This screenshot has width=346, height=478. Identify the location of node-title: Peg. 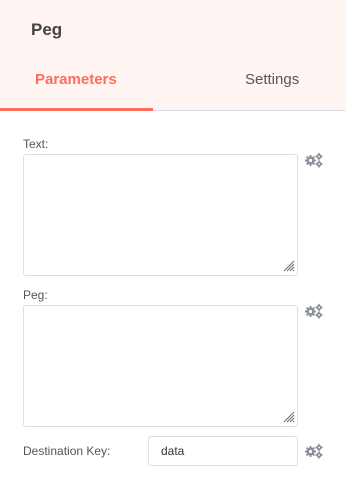
(47, 29).